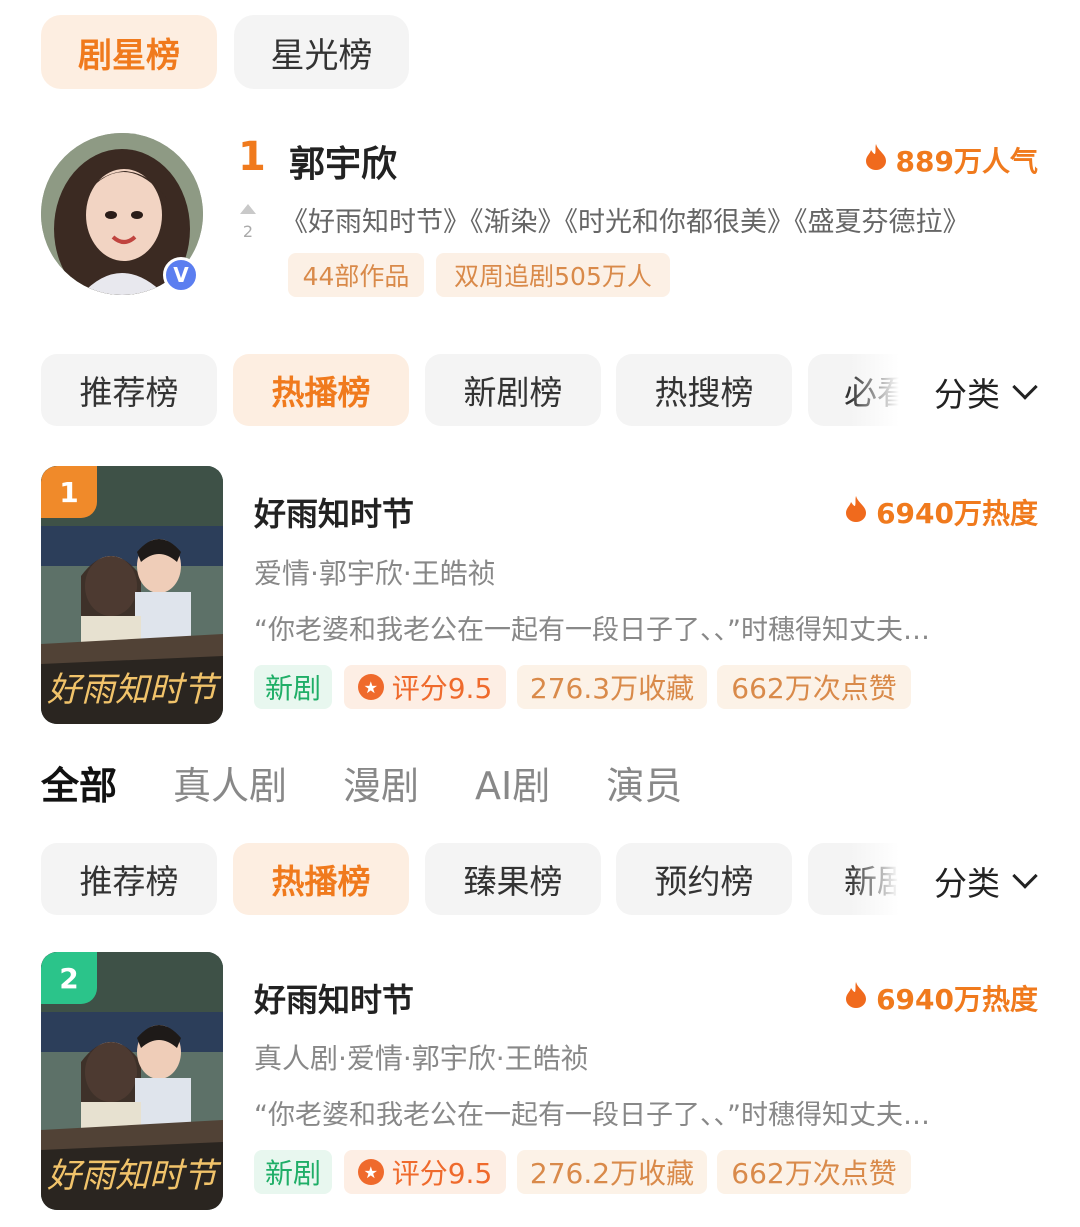 Image resolution: width=1080 pixels, height=1227 pixels. What do you see at coordinates (612, 687) in the screenshot?
I see `favorites-badge: 276.3万收藏` at bounding box center [612, 687].